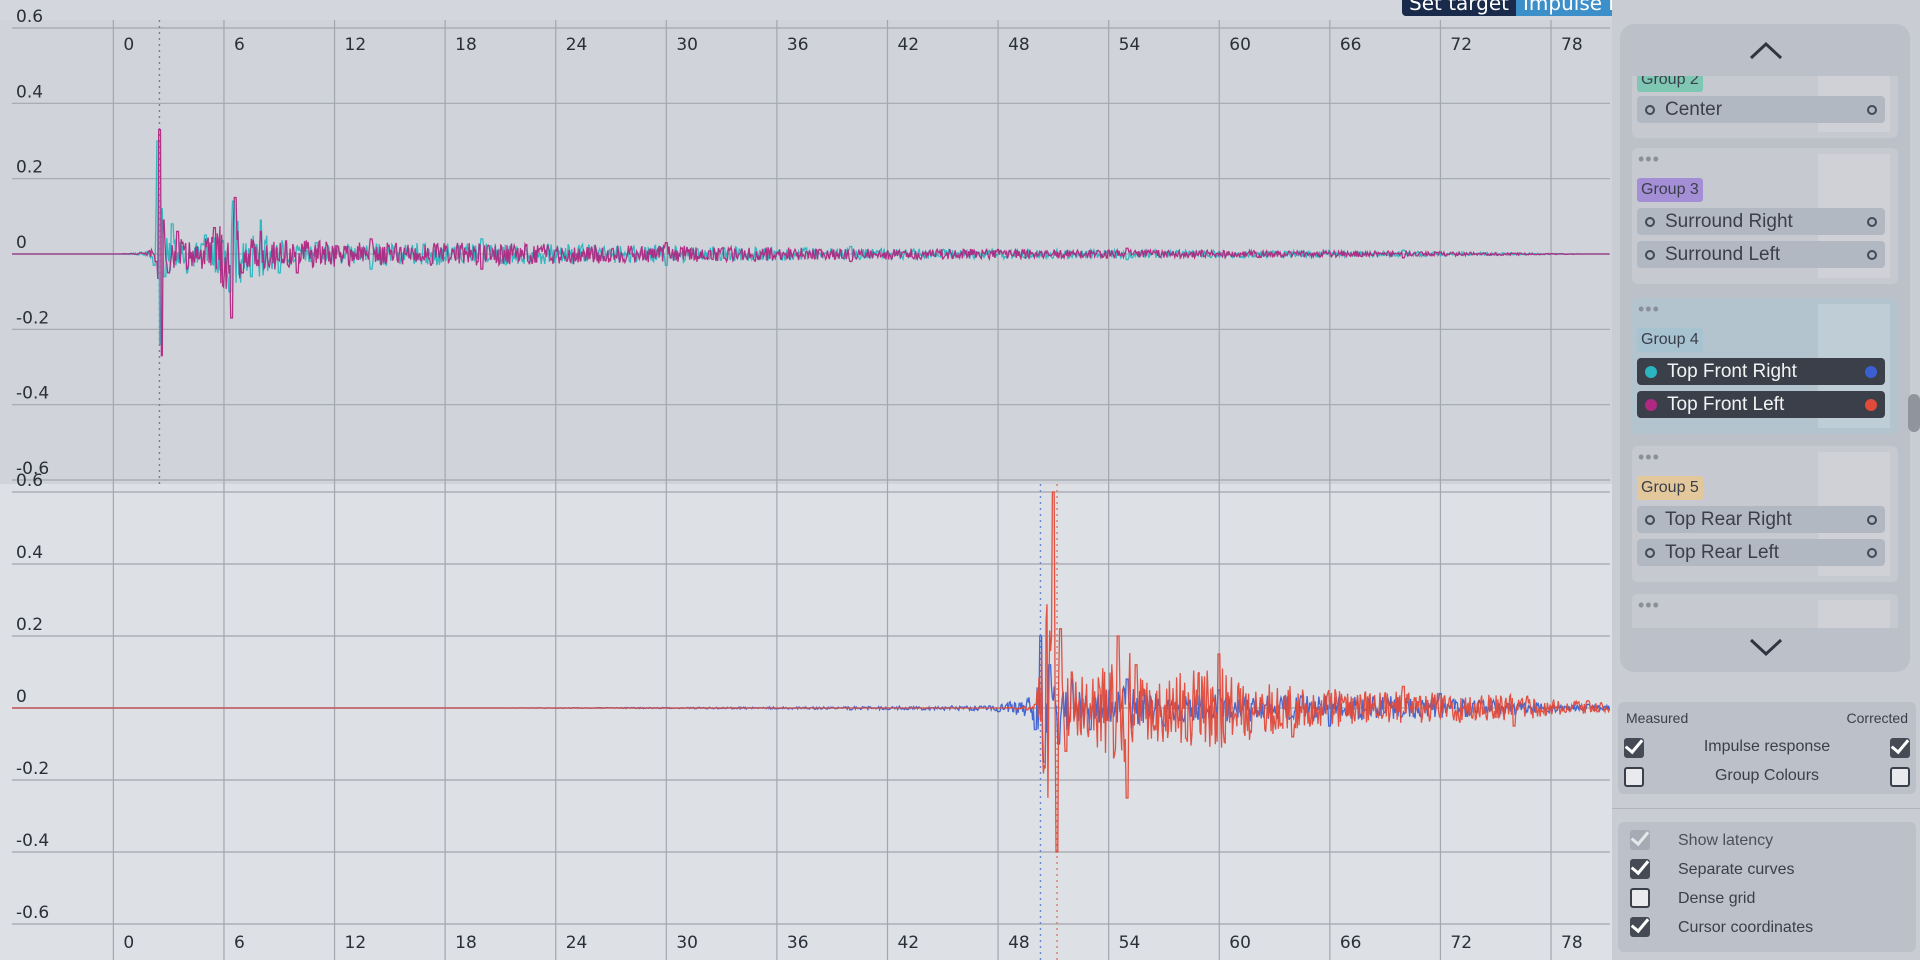 This screenshot has width=1920, height=960. What do you see at coordinates (1726, 840) in the screenshot?
I see `setting-label: Show latency` at bounding box center [1726, 840].